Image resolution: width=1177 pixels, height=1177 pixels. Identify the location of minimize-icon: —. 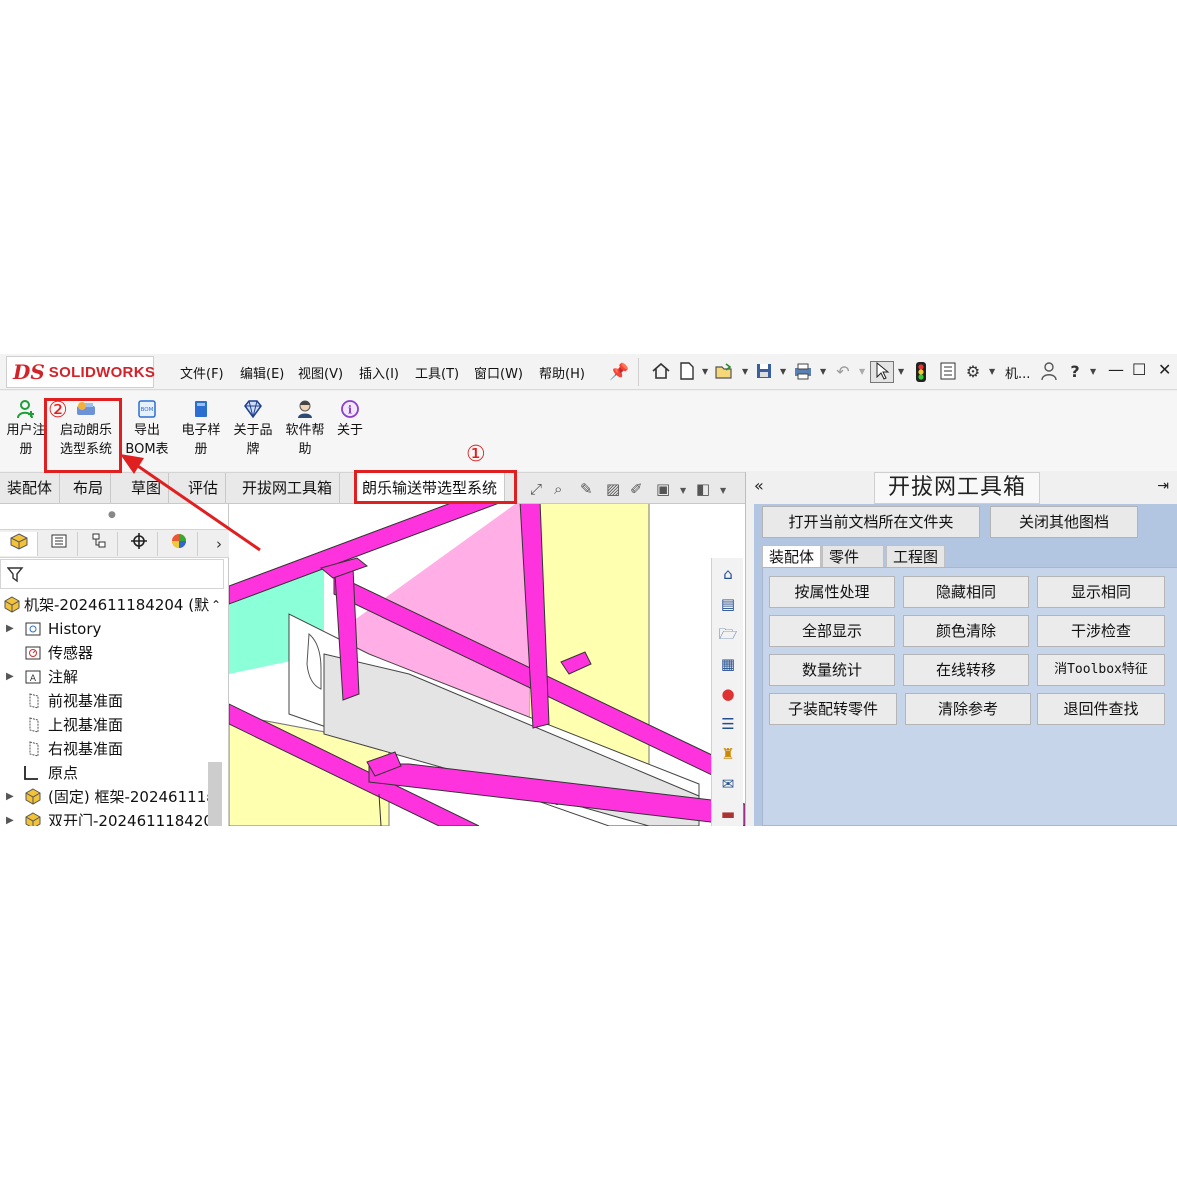
(1116, 369).